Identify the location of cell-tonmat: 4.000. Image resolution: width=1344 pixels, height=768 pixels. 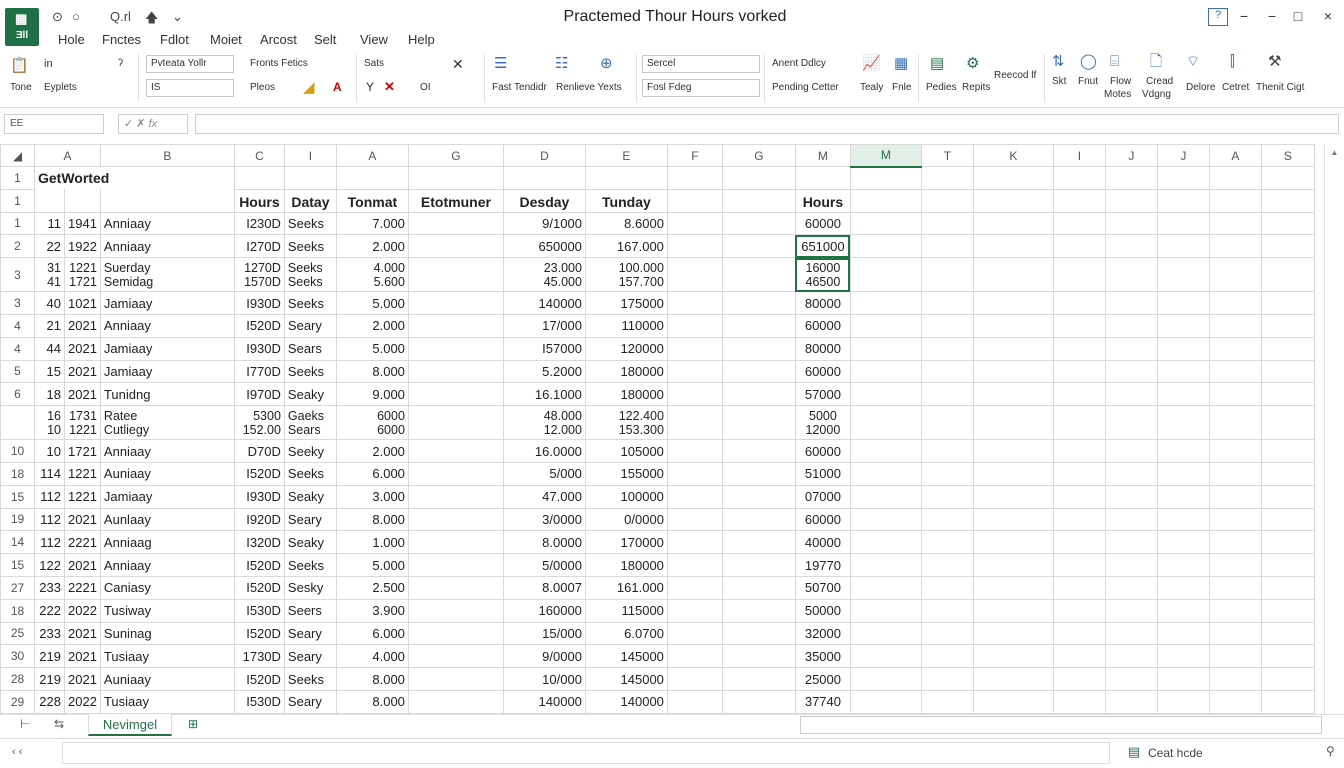
(372, 656).